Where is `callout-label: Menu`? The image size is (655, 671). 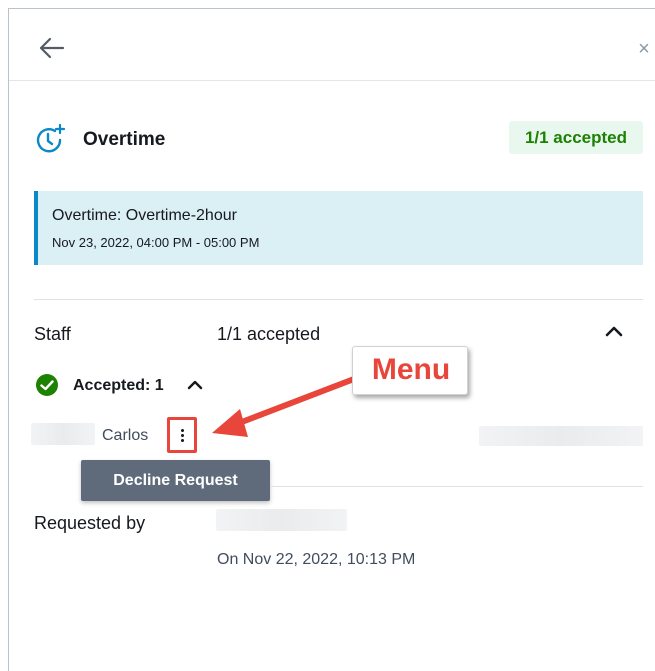 callout-label: Menu is located at coordinates (411, 369).